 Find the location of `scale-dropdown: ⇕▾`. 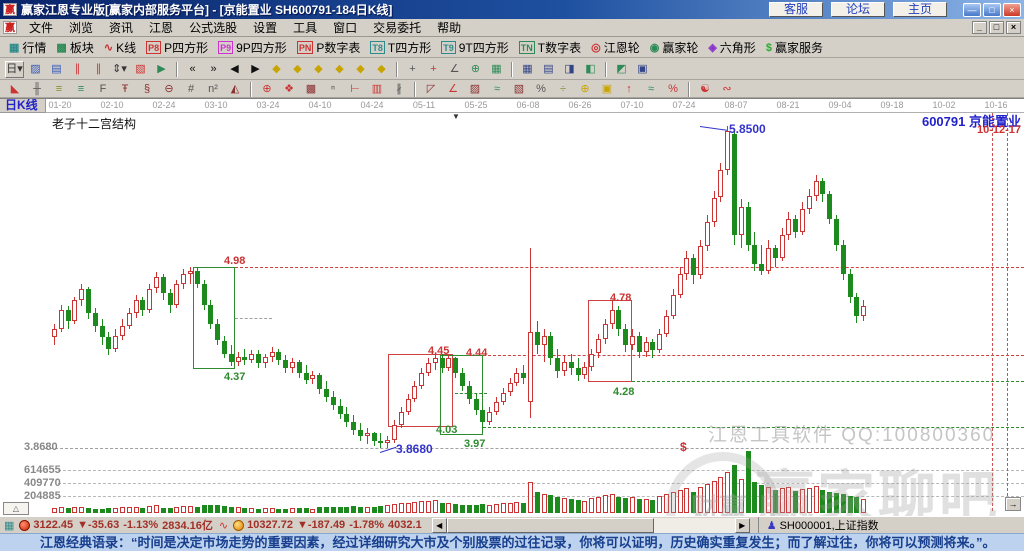

scale-dropdown: ⇕▾ is located at coordinates (119, 69).